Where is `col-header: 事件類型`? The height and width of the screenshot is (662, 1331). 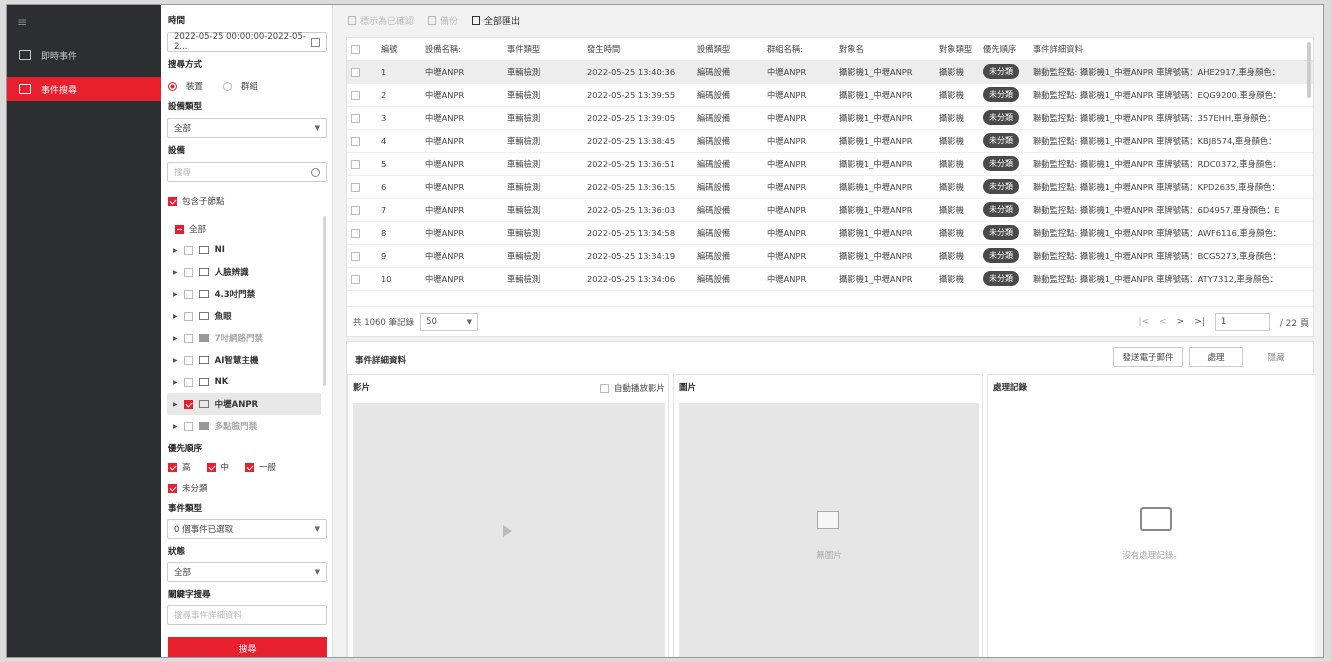
col-header: 事件類型 is located at coordinates (543, 49).